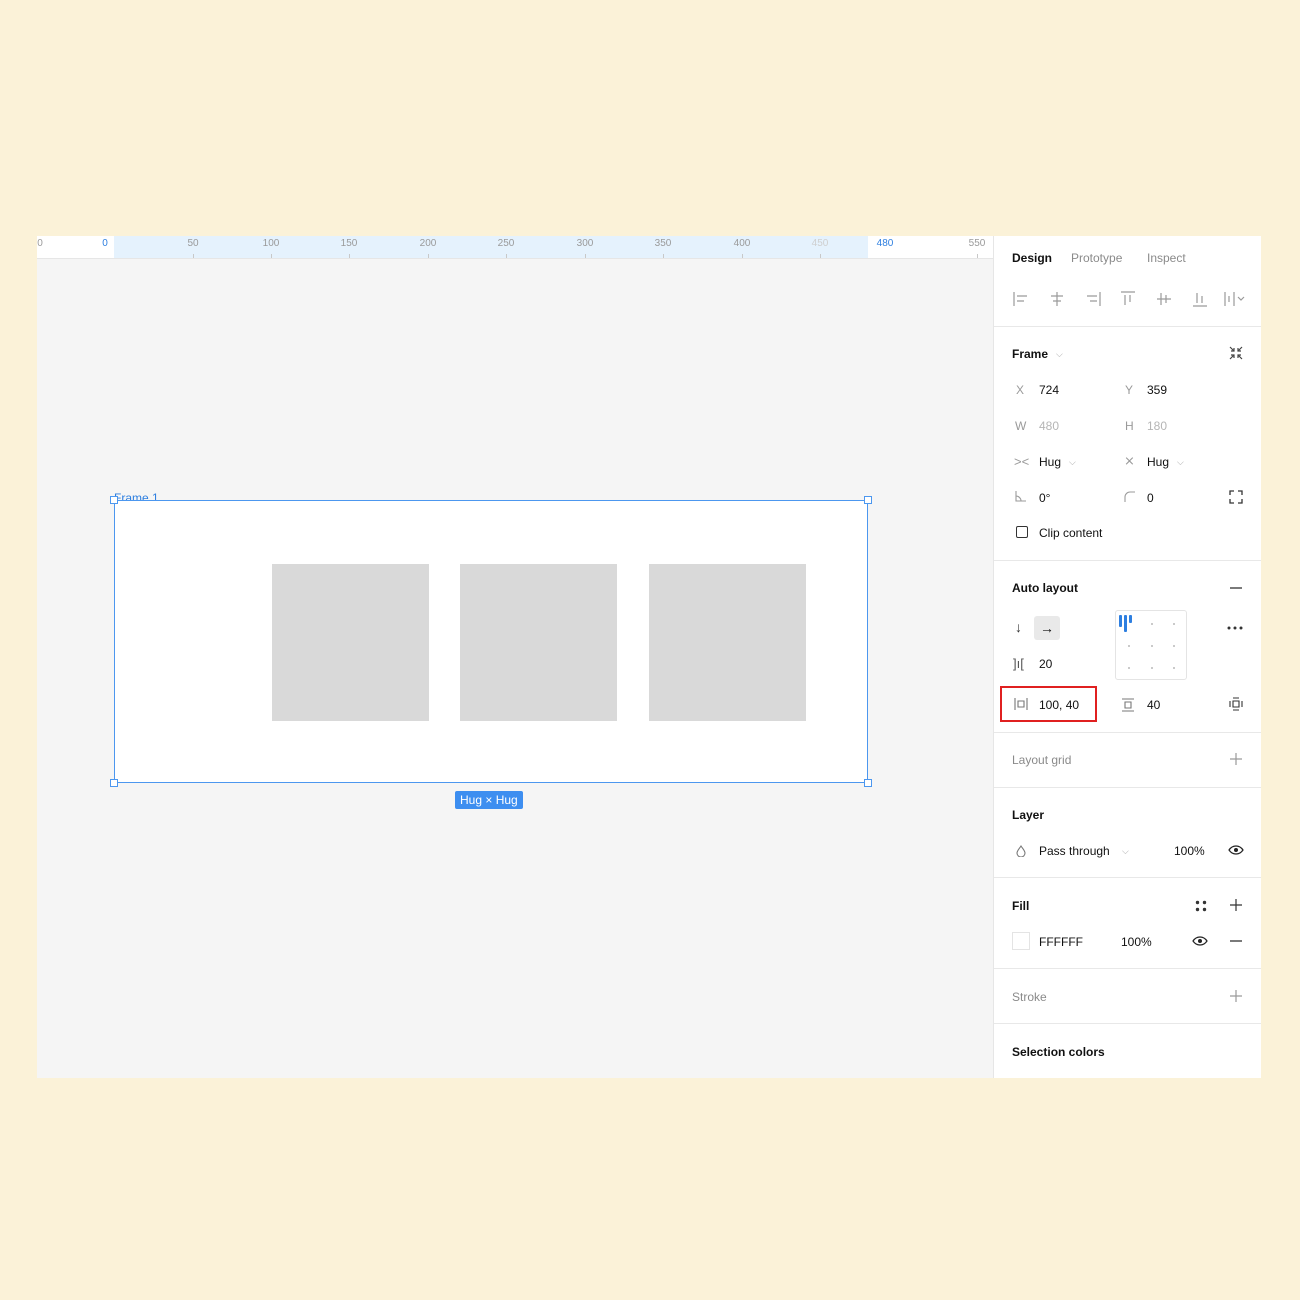 Image resolution: width=1300 pixels, height=1300 pixels. What do you see at coordinates (742, 243) in the screenshot?
I see `ruler-tick: 400` at bounding box center [742, 243].